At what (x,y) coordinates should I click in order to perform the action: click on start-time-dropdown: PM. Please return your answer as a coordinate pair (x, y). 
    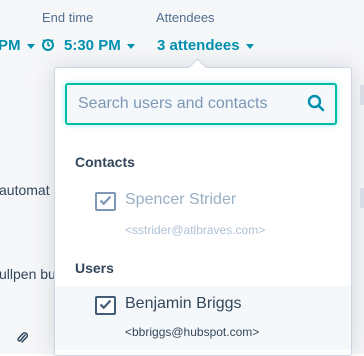
    Looking at the image, I should click on (17, 45).